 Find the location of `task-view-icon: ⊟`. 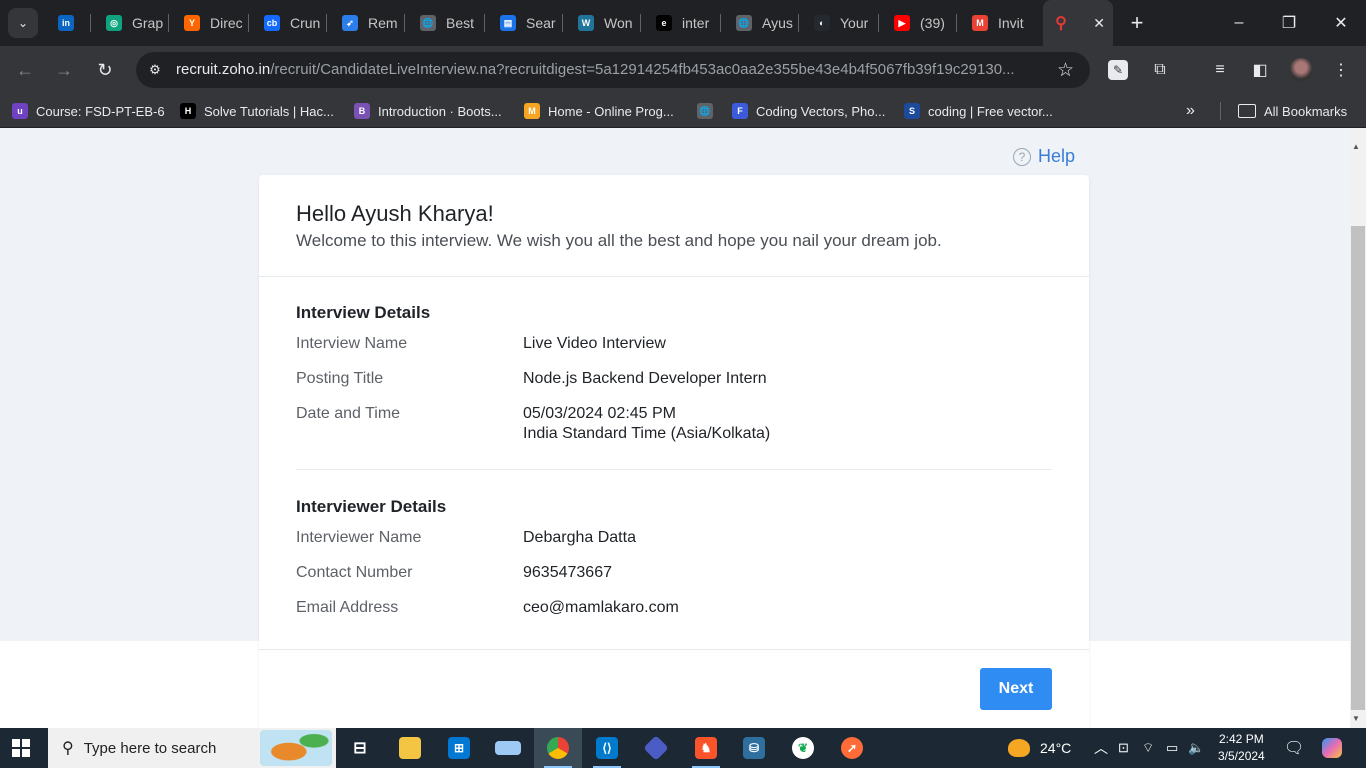

task-view-icon: ⊟ is located at coordinates (360, 748).